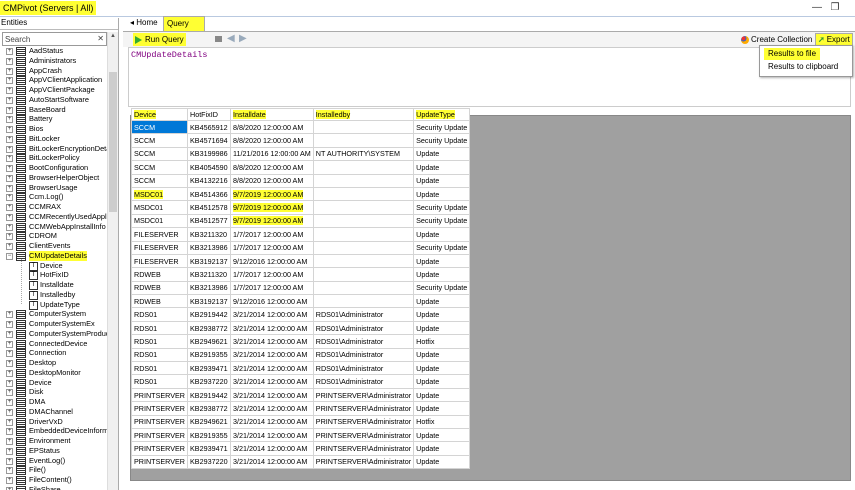 Image resolution: width=855 pixels, height=490 pixels. What do you see at coordinates (209, 114) in the screenshot?
I see `column-header: HotFixID` at bounding box center [209, 114].